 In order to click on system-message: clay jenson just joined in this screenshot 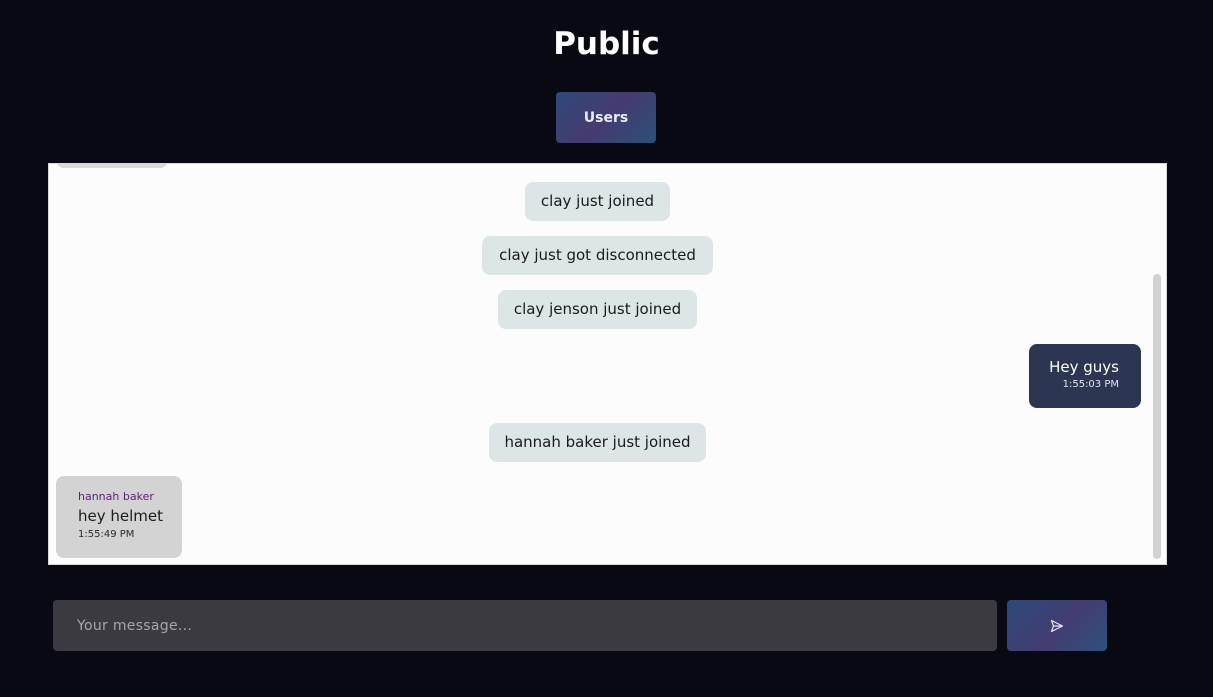, I will do `click(597, 309)`.